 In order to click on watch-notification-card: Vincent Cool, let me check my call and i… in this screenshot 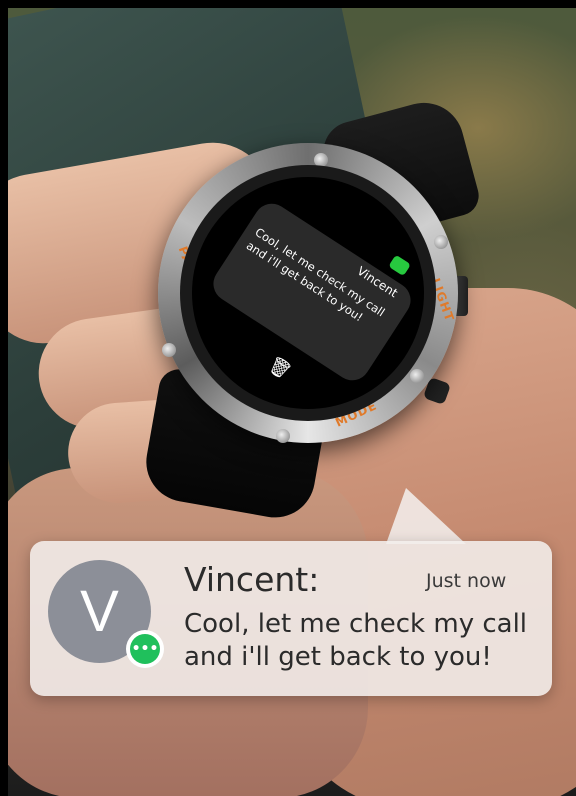, I will do `click(312, 292)`.